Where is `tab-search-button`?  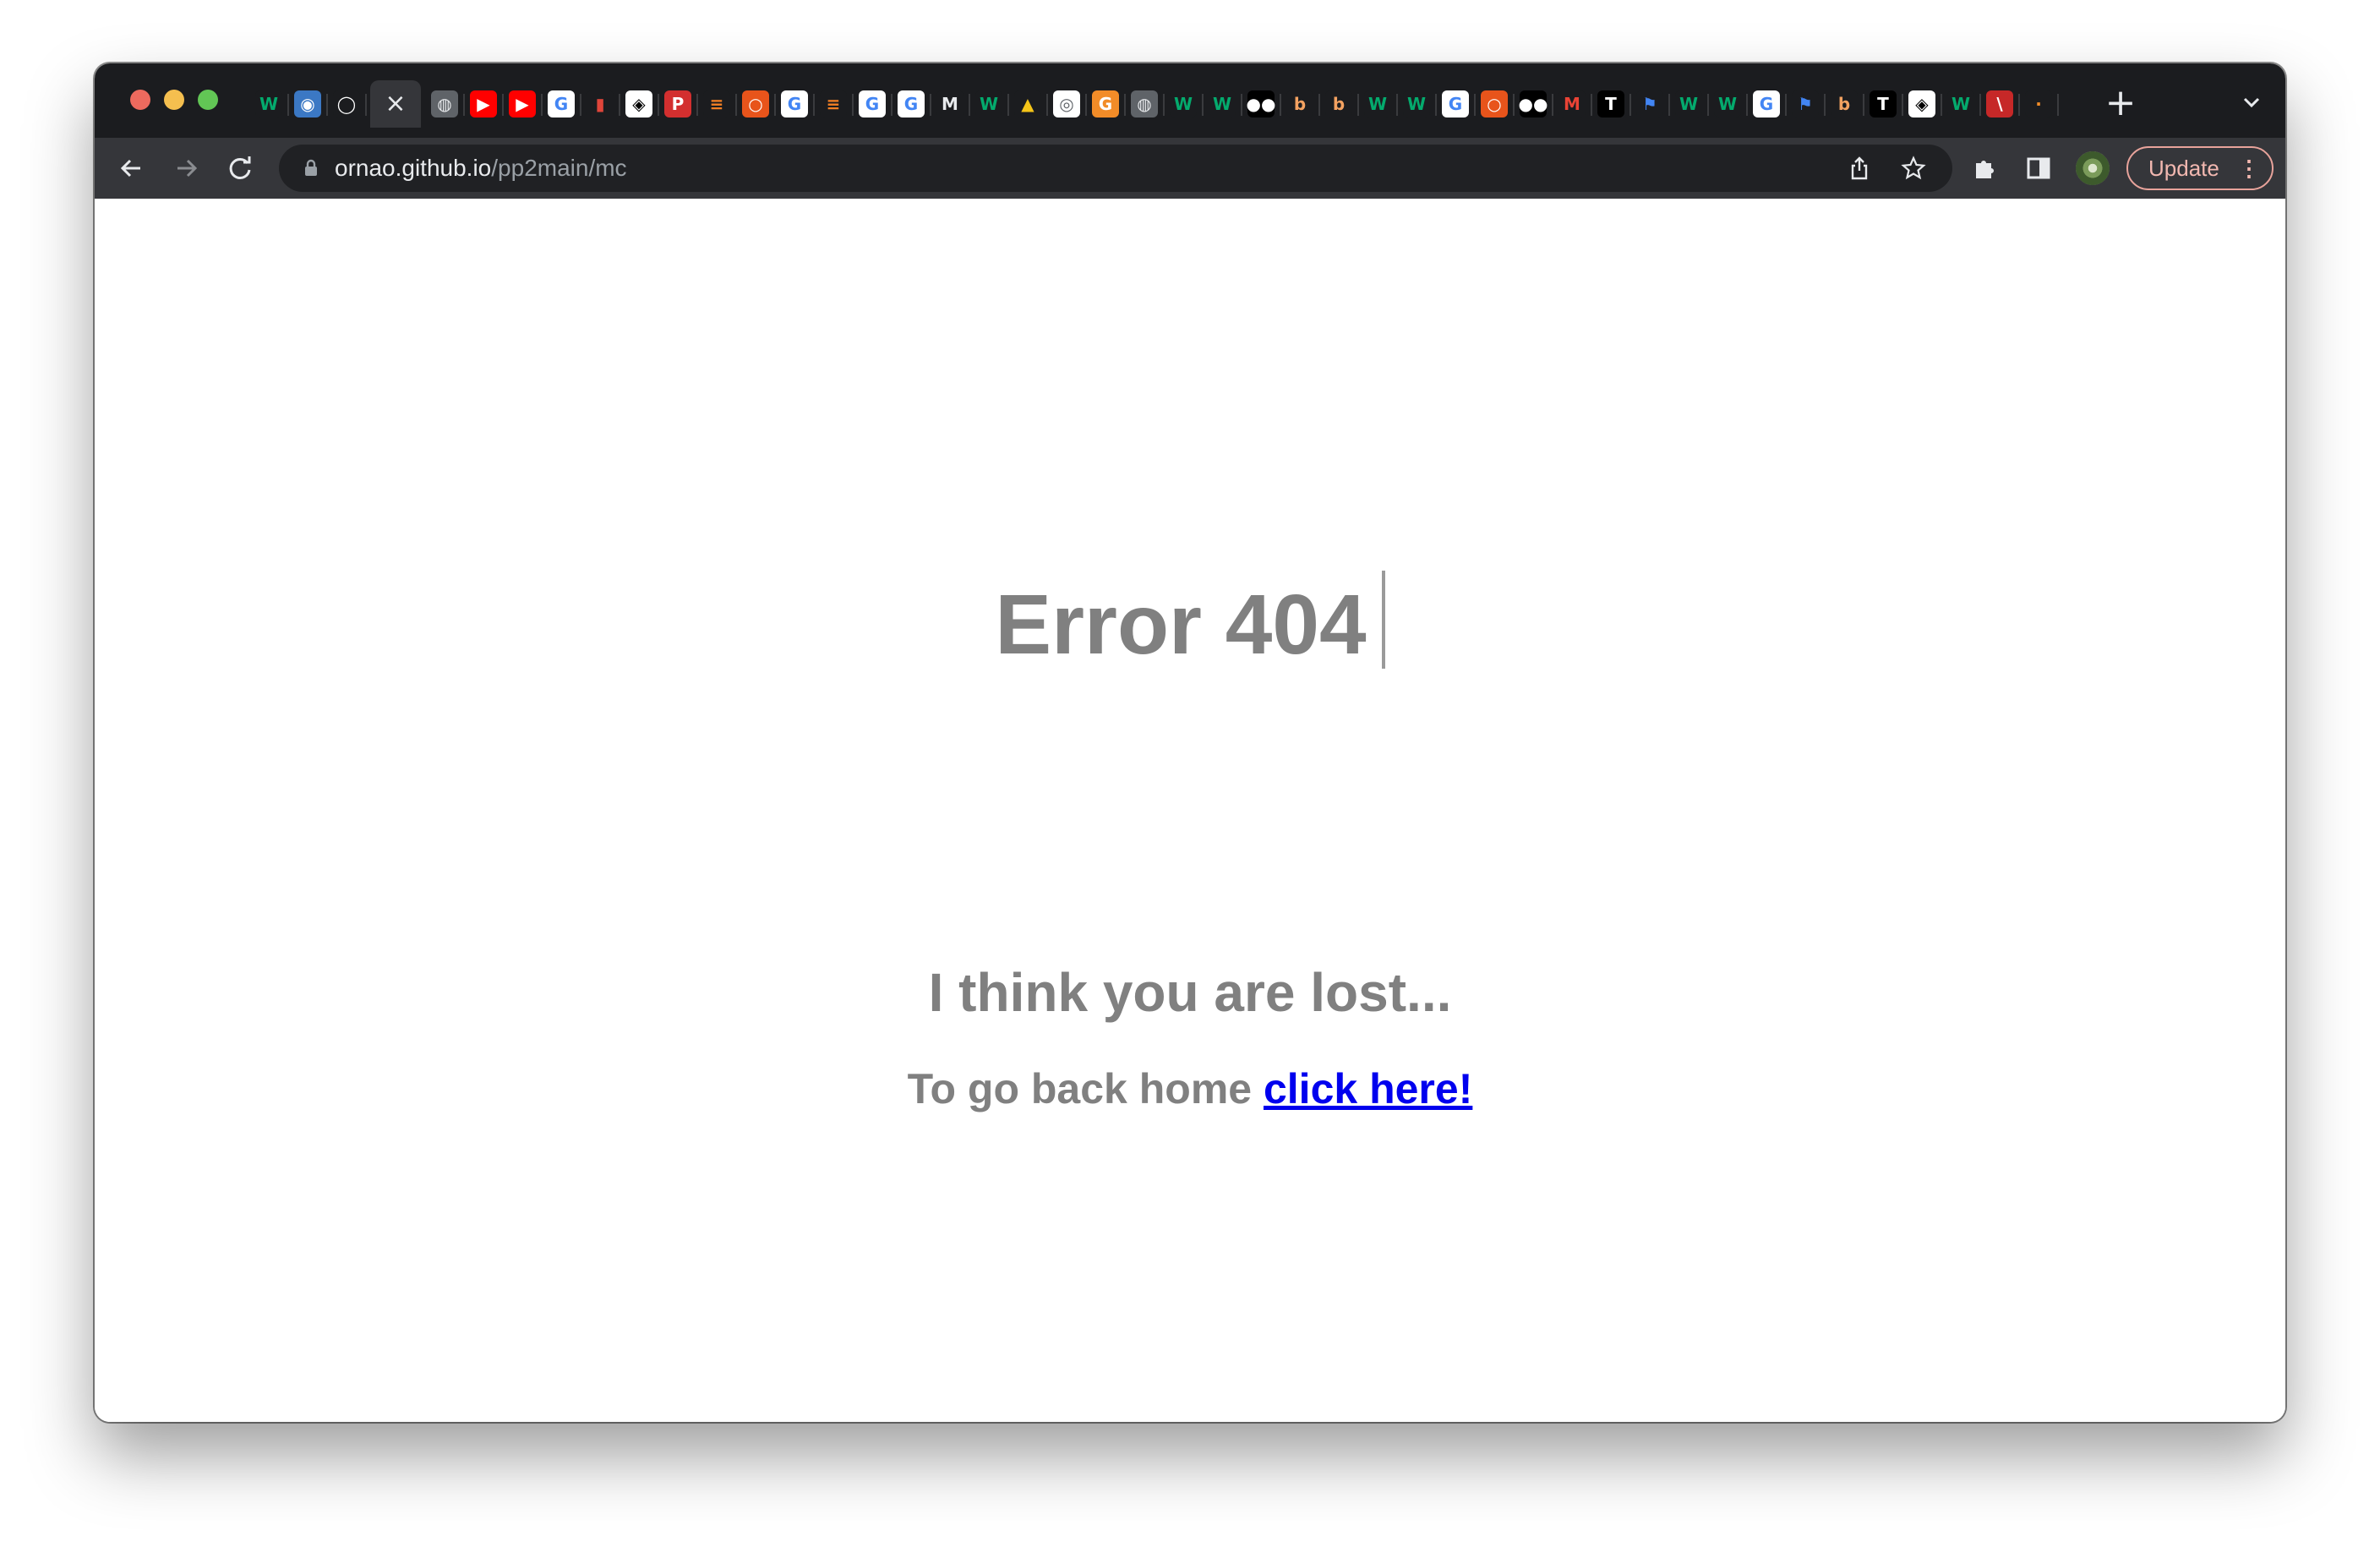 tab-search-button is located at coordinates (2251, 102).